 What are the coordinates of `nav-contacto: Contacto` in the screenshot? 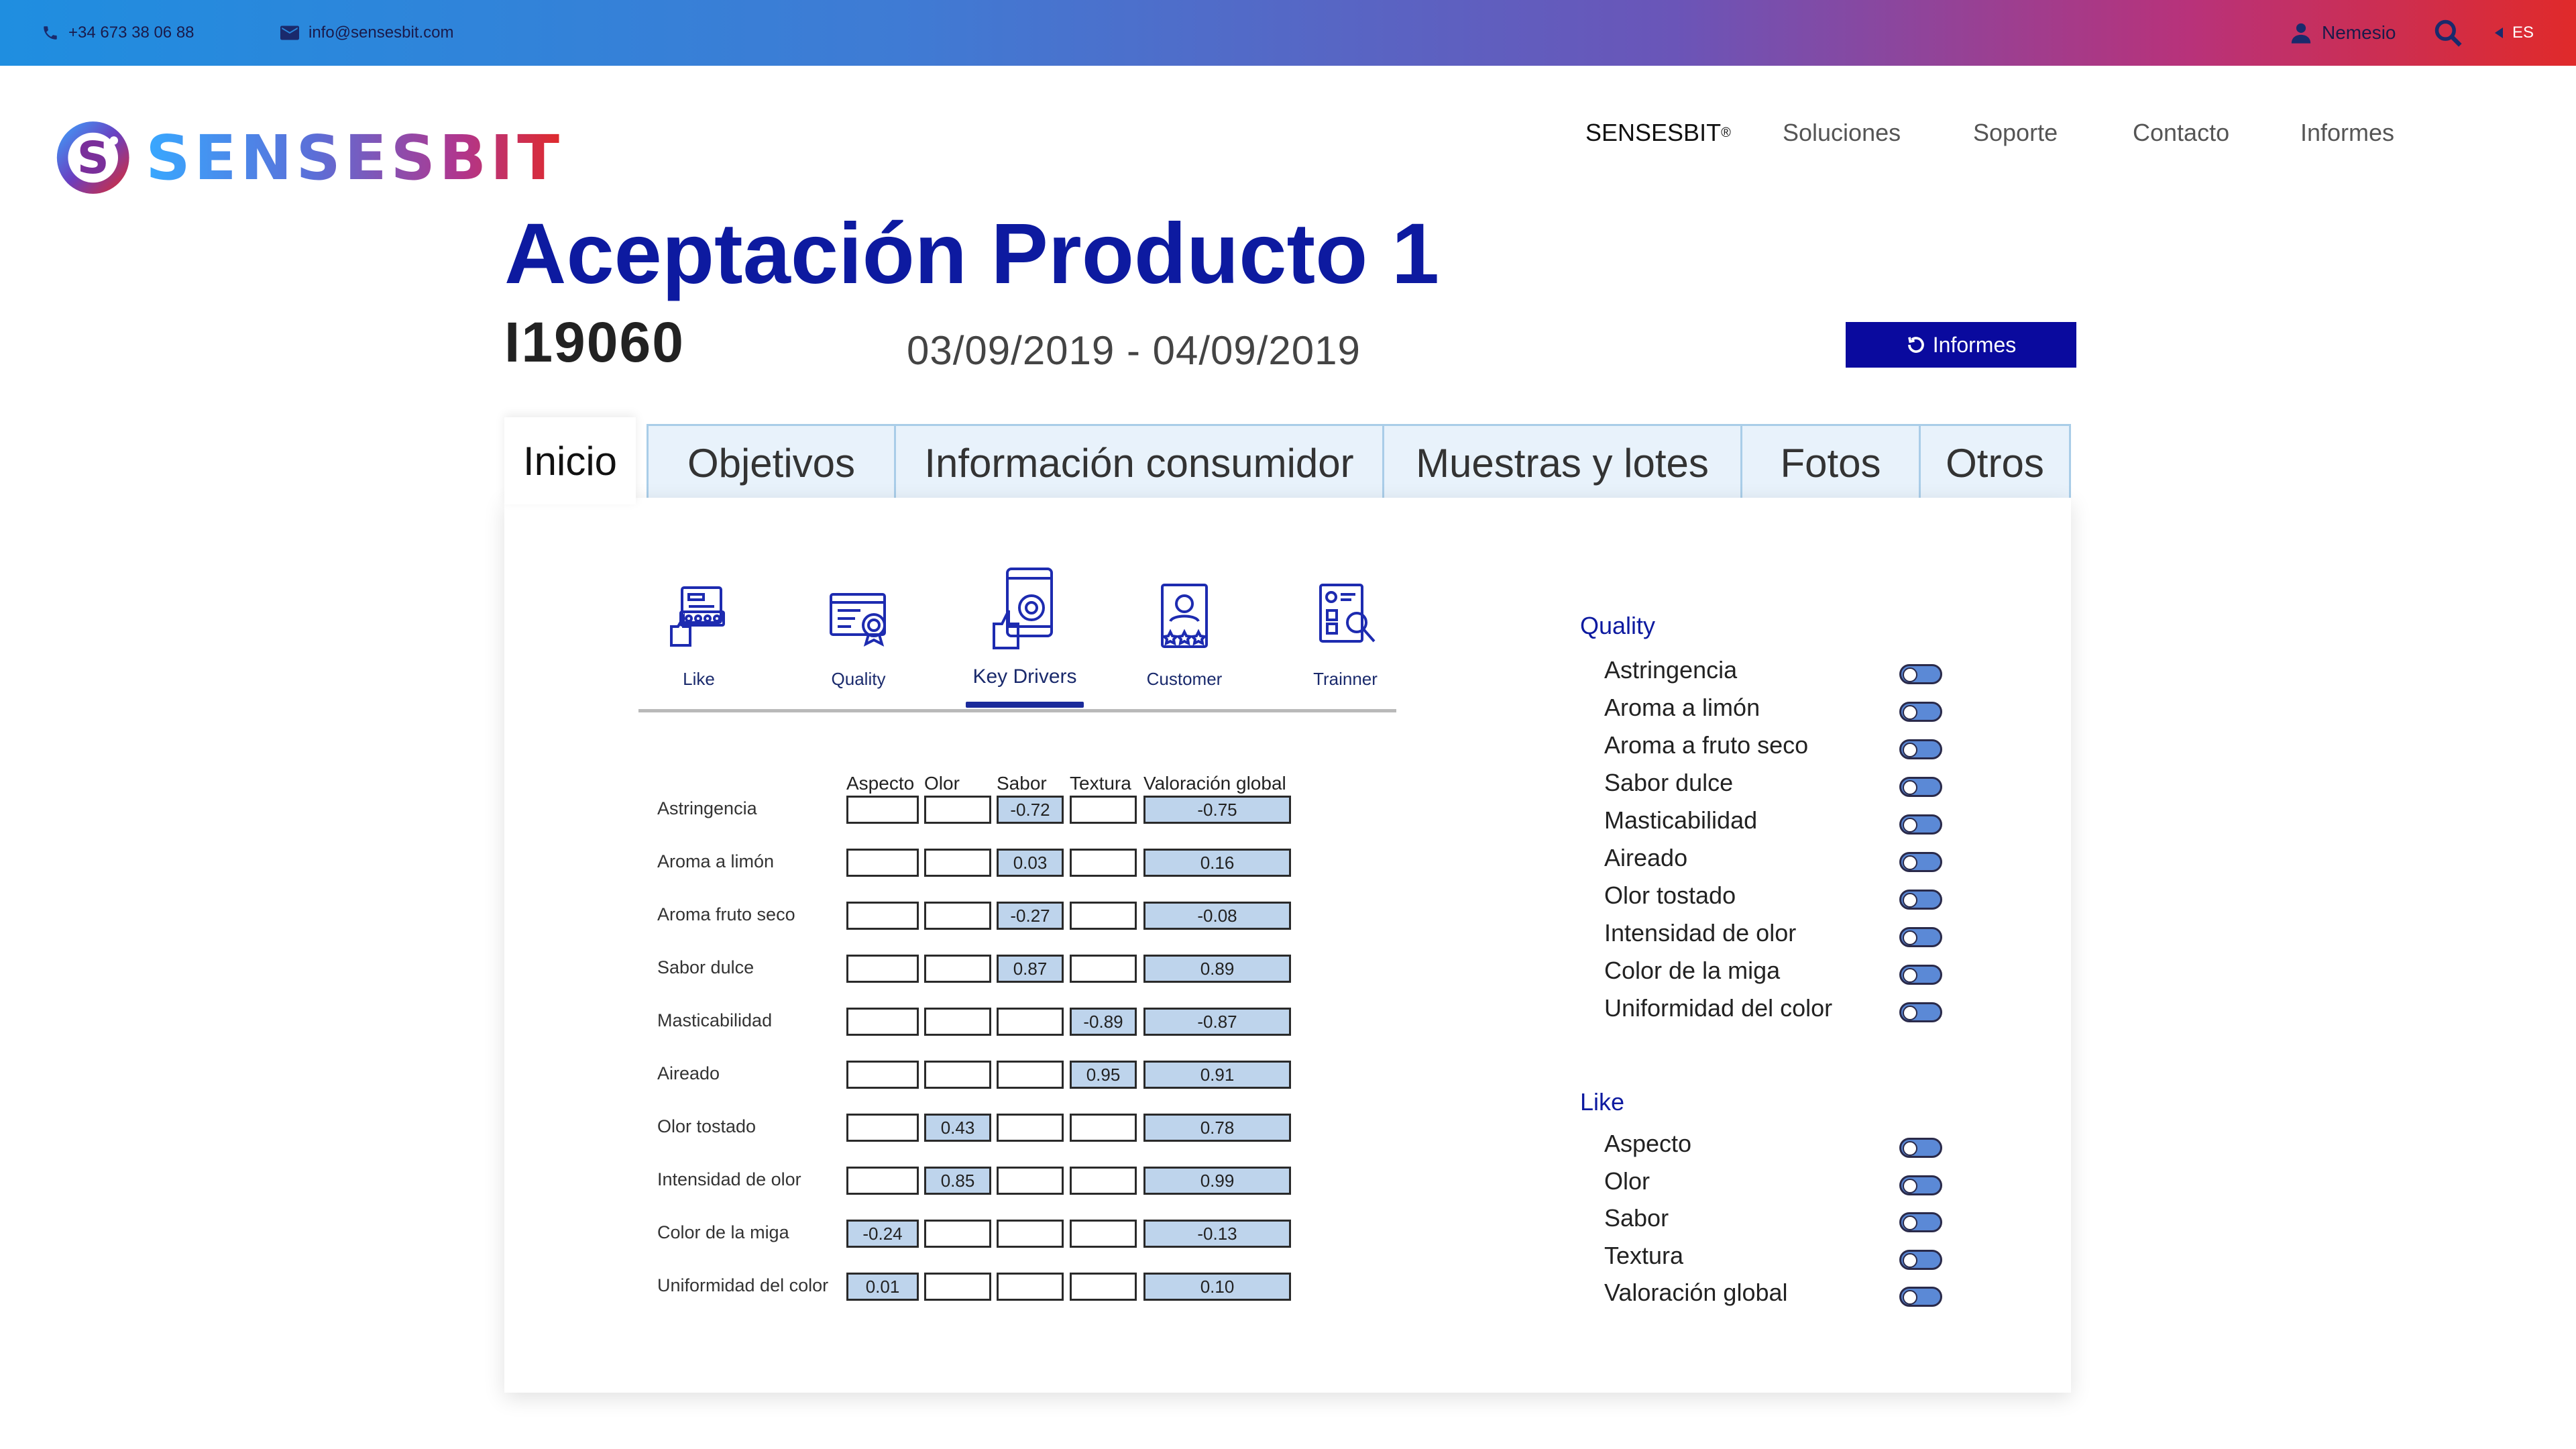 It's located at (2181, 133).